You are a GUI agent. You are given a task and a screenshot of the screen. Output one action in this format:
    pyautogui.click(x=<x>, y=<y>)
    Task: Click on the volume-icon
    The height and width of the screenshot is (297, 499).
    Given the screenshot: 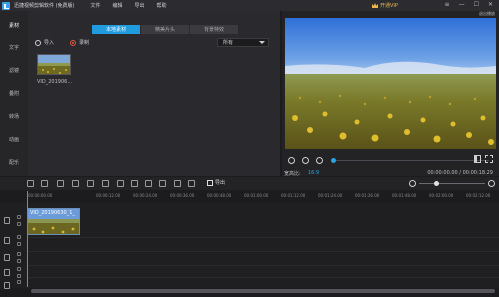 What is the action you would take?
    pyautogui.click(x=477, y=159)
    